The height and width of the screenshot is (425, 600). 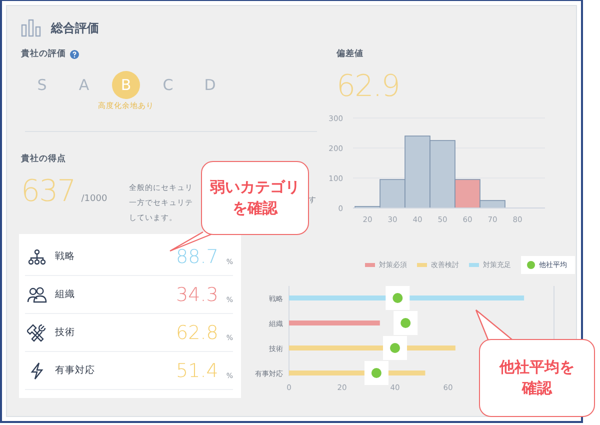 What do you see at coordinates (65, 294) in the screenshot?
I see `category-name: 組織` at bounding box center [65, 294].